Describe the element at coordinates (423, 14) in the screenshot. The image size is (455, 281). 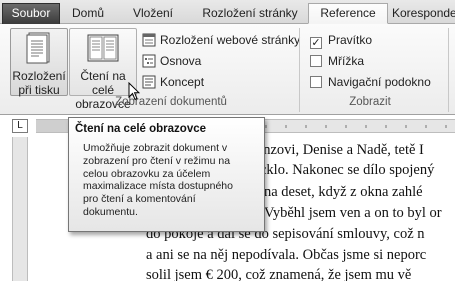
I see `tab-mailings: Korespondence` at that location.